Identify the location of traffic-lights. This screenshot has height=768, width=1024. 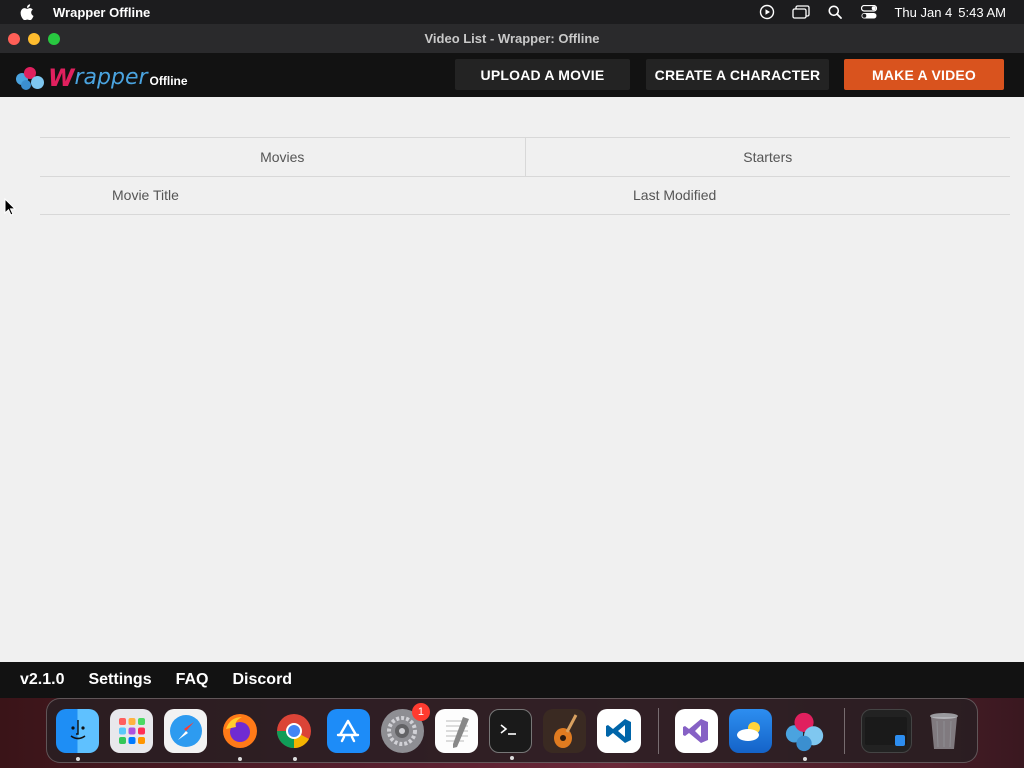
(34, 39).